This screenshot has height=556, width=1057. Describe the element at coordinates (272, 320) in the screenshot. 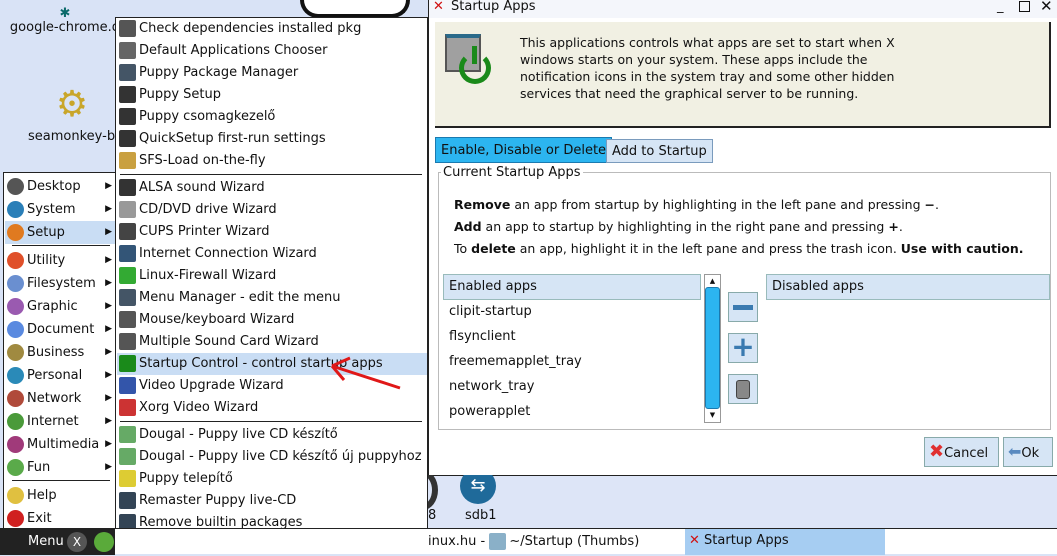

I see `submenu-item-mouse-keyboard-wizard: Mouse/keyboard Wizard` at that location.